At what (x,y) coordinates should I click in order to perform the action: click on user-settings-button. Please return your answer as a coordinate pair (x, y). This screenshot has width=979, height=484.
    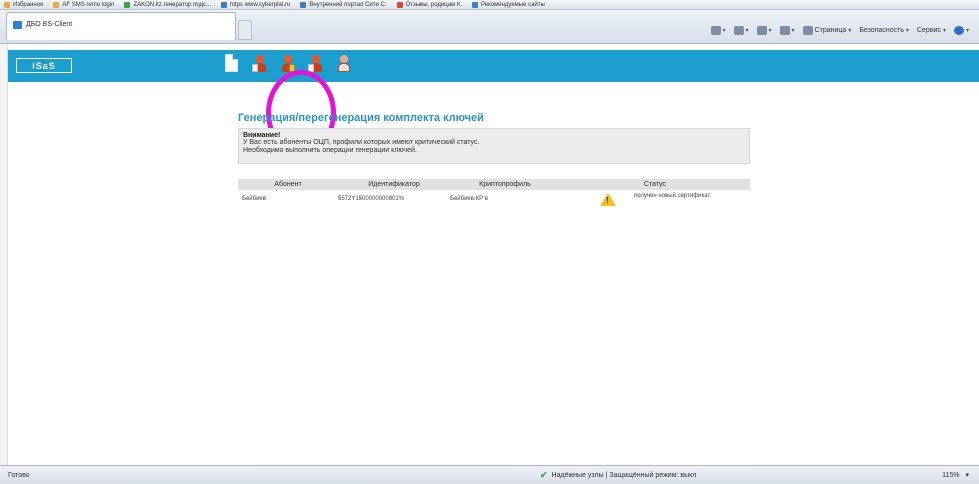
    Looking at the image, I should click on (344, 64).